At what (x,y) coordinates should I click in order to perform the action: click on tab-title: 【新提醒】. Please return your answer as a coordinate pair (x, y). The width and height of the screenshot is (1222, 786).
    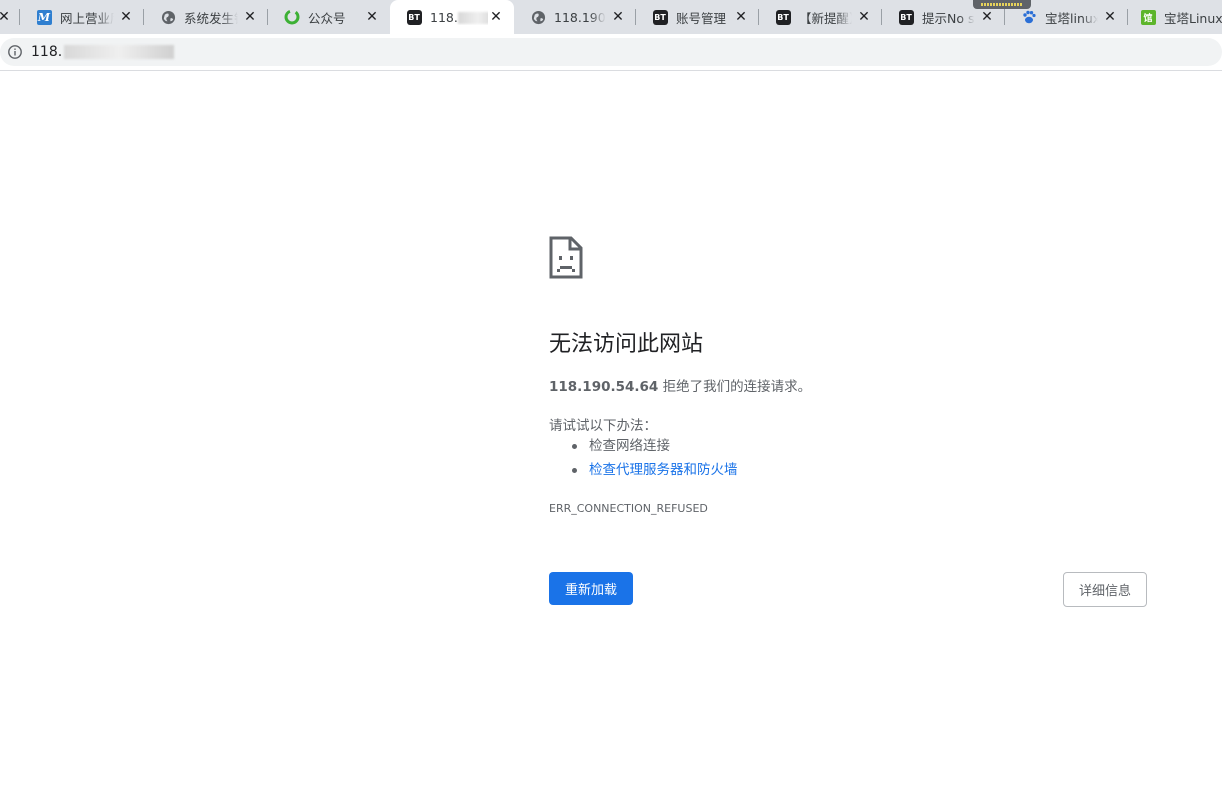
    Looking at the image, I should click on (825, 17).